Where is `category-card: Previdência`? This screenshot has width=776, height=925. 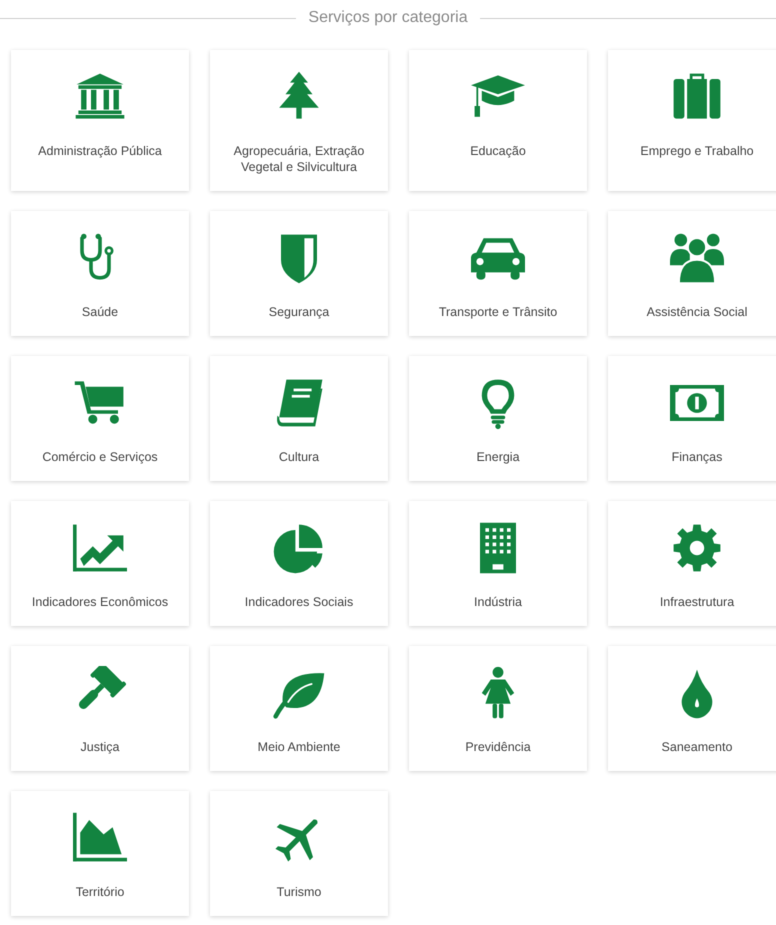 category-card: Previdência is located at coordinates (498, 708).